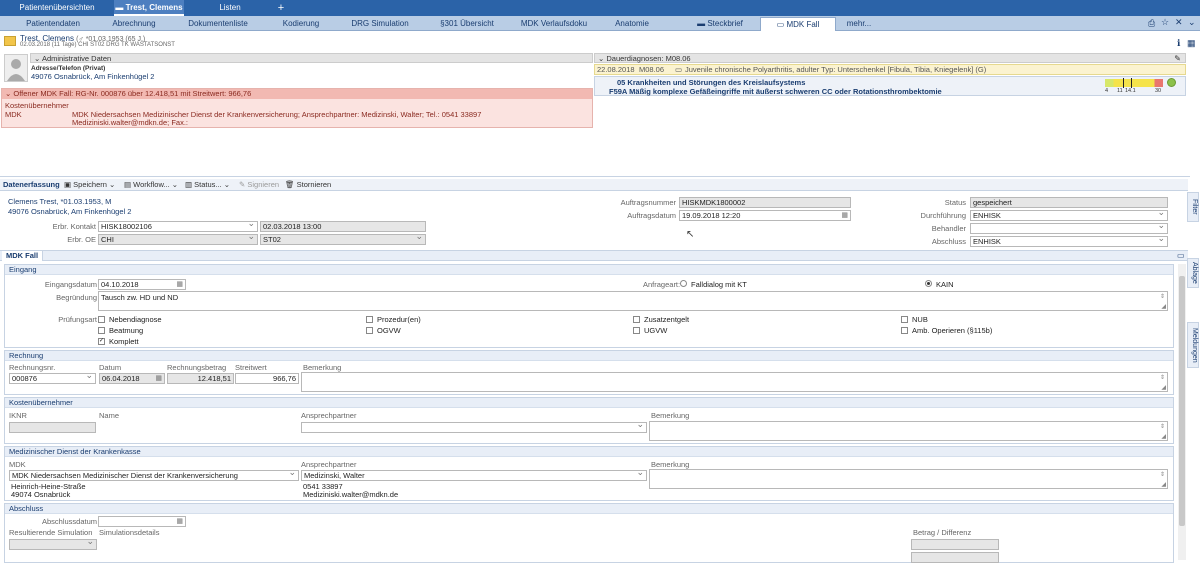 This screenshot has width=1200, height=567. I want to click on chevron-down-icon: ⌄, so click(1192, 22).